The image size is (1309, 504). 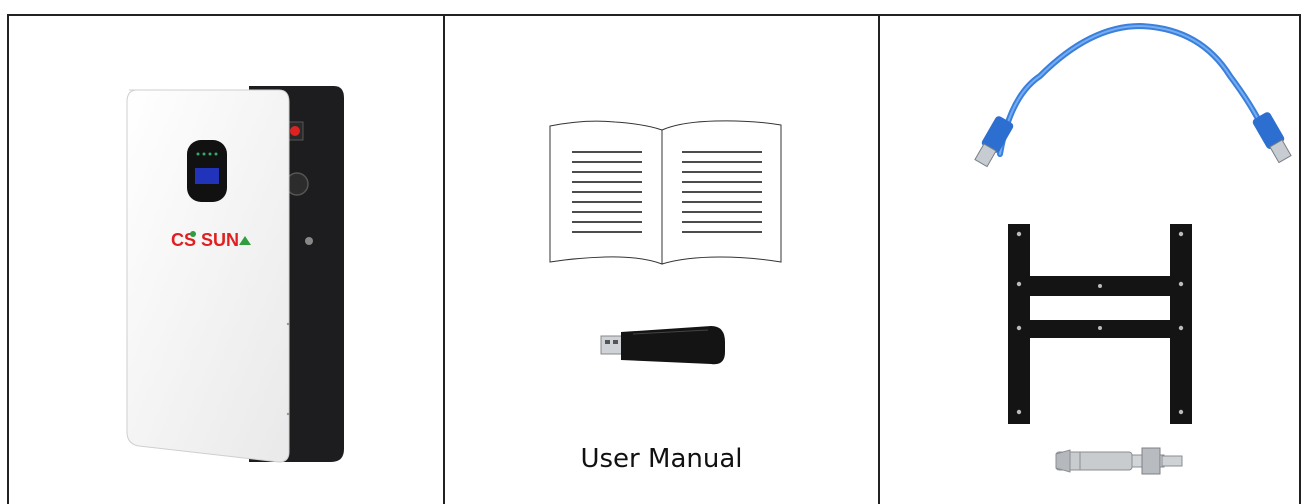 I want to click on mounting-bracket-icon, so click(x=1100, y=324).